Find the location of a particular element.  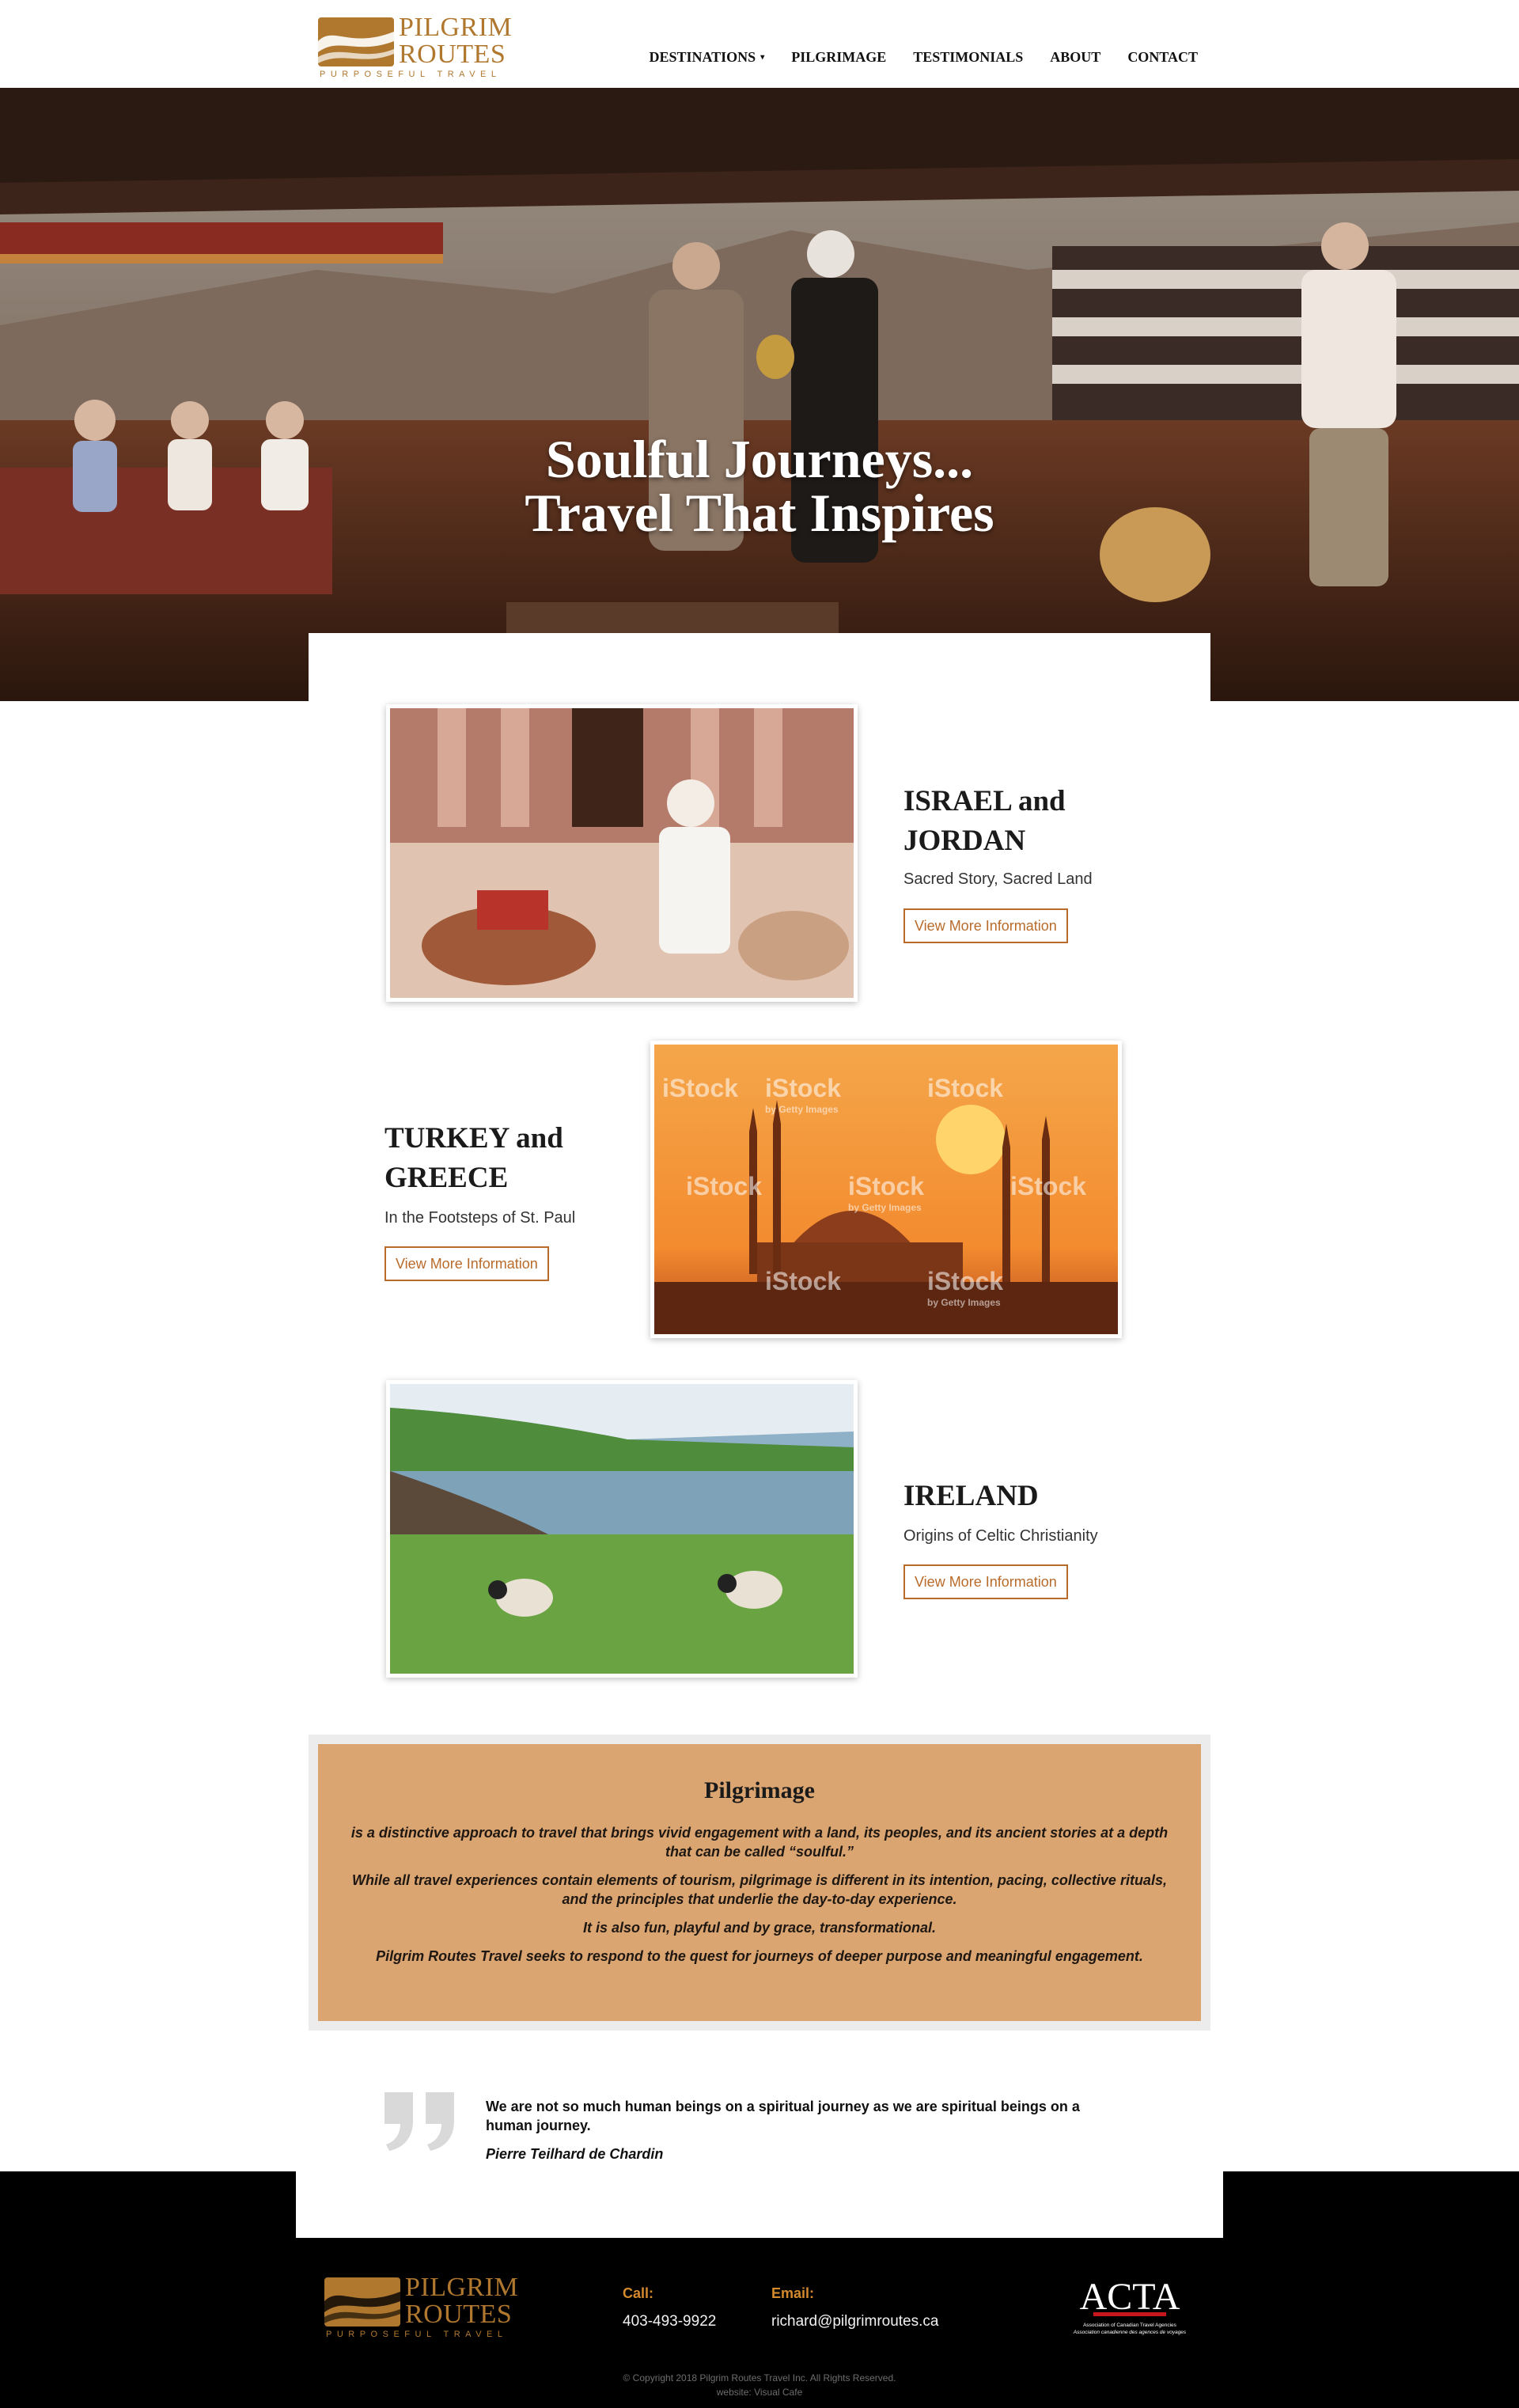

footer-email: Email: richard@pilgrimroutes.ca is located at coordinates (854, 2307).